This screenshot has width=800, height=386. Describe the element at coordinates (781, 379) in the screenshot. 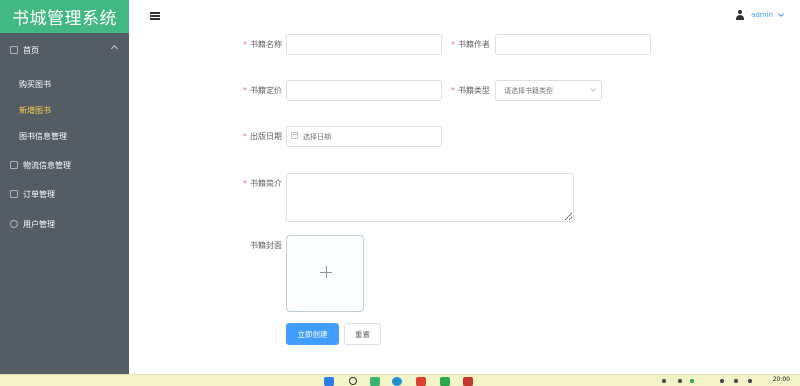

I see `clock: 20:00` at that location.